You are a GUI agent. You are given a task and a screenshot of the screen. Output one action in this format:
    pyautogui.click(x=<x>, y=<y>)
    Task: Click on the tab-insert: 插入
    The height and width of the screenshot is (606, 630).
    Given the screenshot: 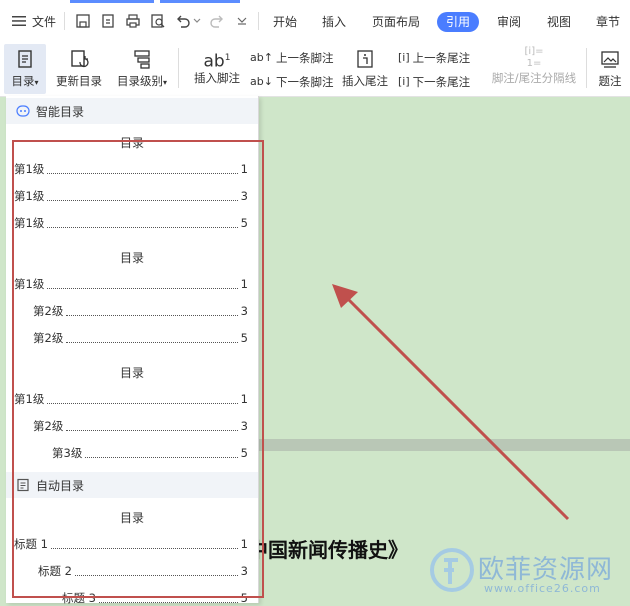 What is the action you would take?
    pyautogui.click(x=334, y=22)
    